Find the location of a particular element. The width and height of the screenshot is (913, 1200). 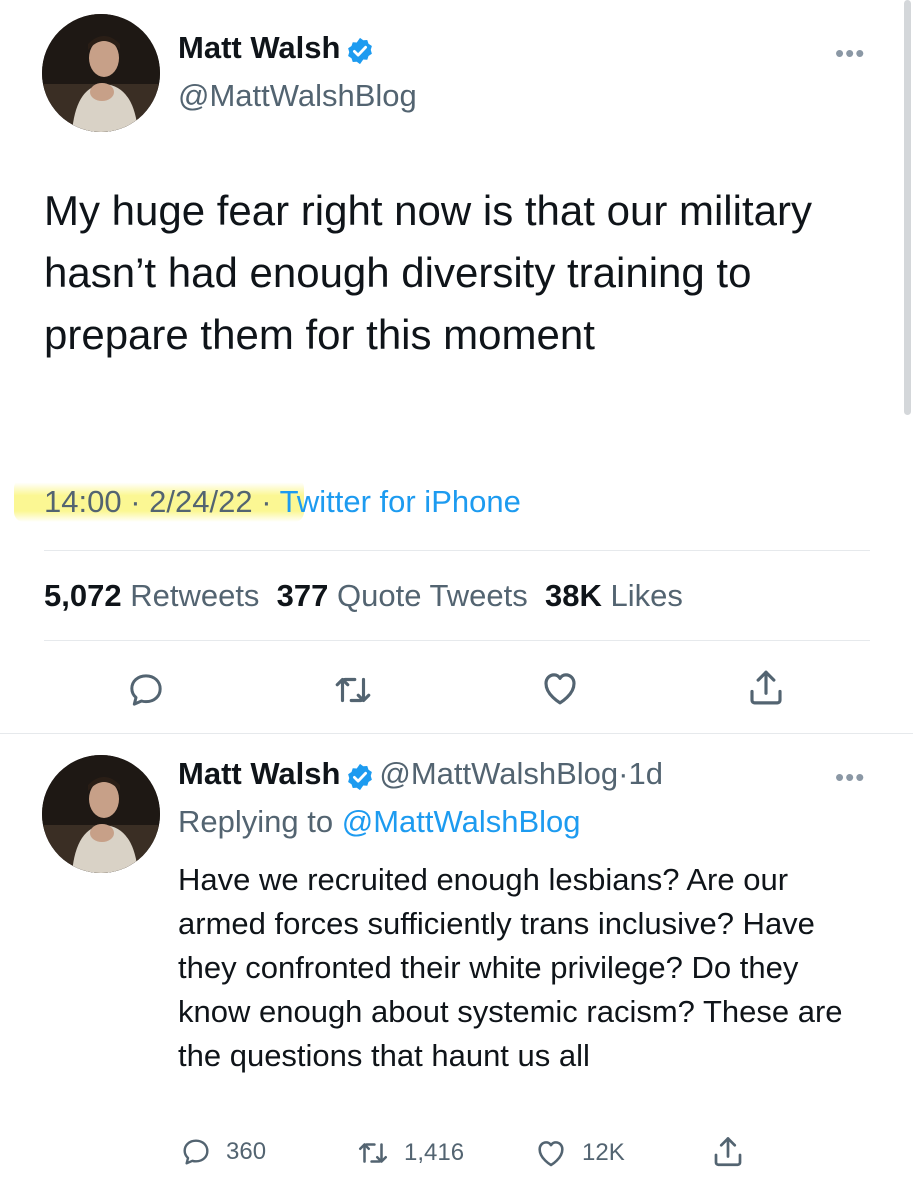

likes-count: 38K is located at coordinates (573, 595).